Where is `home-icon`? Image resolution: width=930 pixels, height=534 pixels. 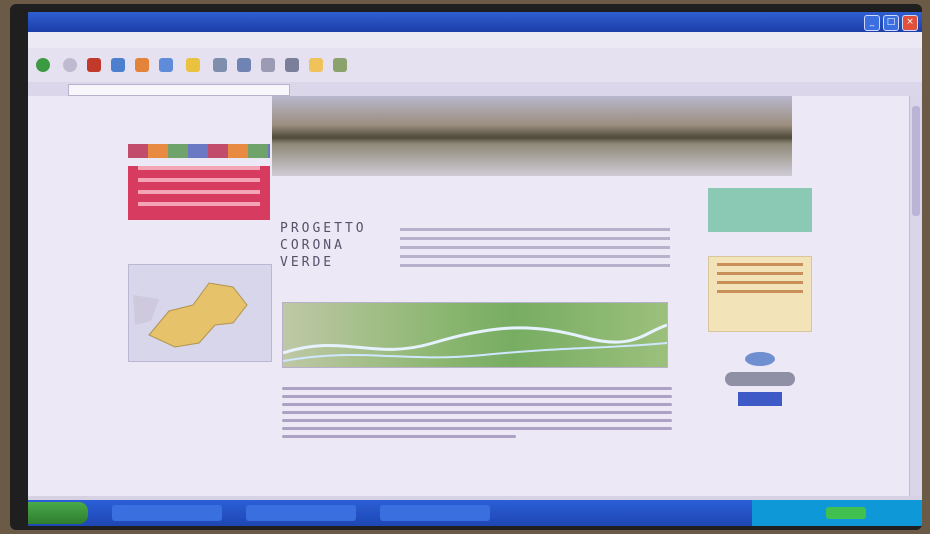 home-icon is located at coordinates (142, 65).